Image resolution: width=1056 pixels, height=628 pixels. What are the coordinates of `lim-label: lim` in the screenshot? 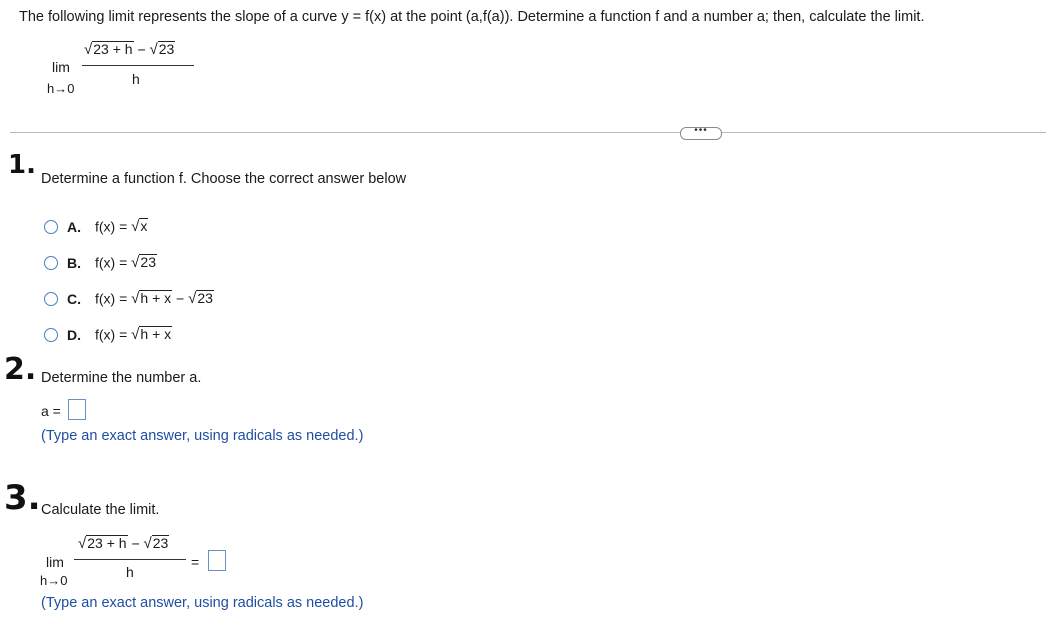 It's located at (61, 67).